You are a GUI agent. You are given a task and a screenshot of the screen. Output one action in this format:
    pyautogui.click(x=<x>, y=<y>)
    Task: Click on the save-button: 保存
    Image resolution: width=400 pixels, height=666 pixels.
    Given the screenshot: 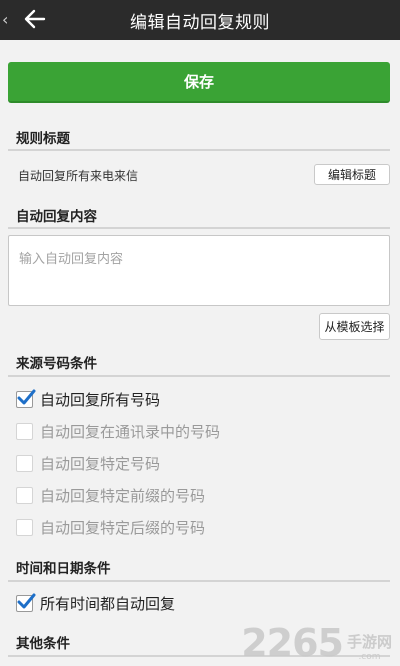 What is the action you would take?
    pyautogui.click(x=199, y=82)
    